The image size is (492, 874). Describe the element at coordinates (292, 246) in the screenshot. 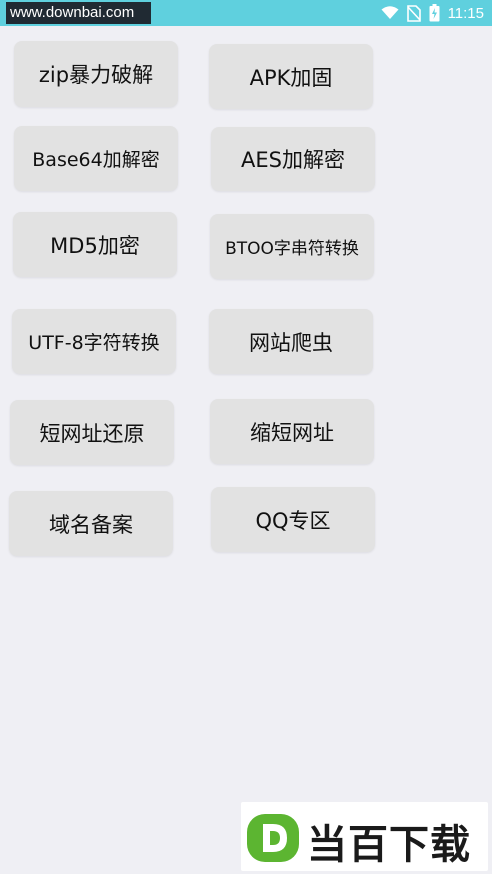

I see `btoo-convert-button: BTOO字串符转换` at that location.